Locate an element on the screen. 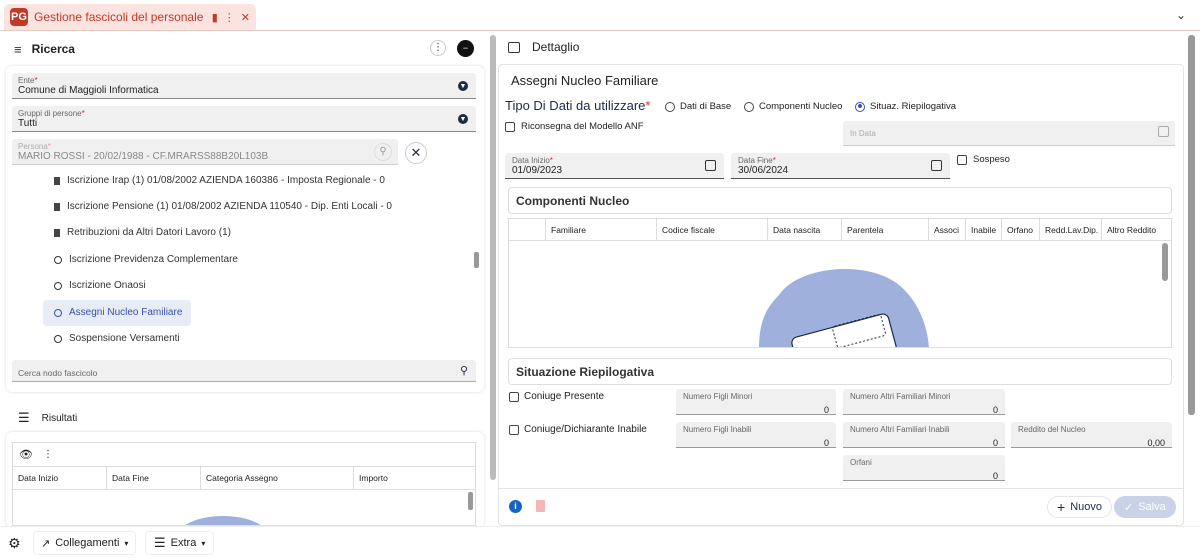 This screenshot has width=1200, height=559. tree-item: Sospensione Versamenti is located at coordinates (117, 338).